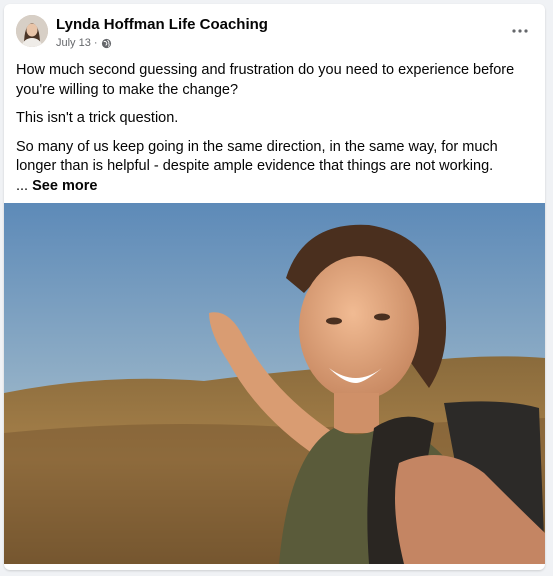 The image size is (553, 576). What do you see at coordinates (64, 186) in the screenshot?
I see `see-more-link: See more` at bounding box center [64, 186].